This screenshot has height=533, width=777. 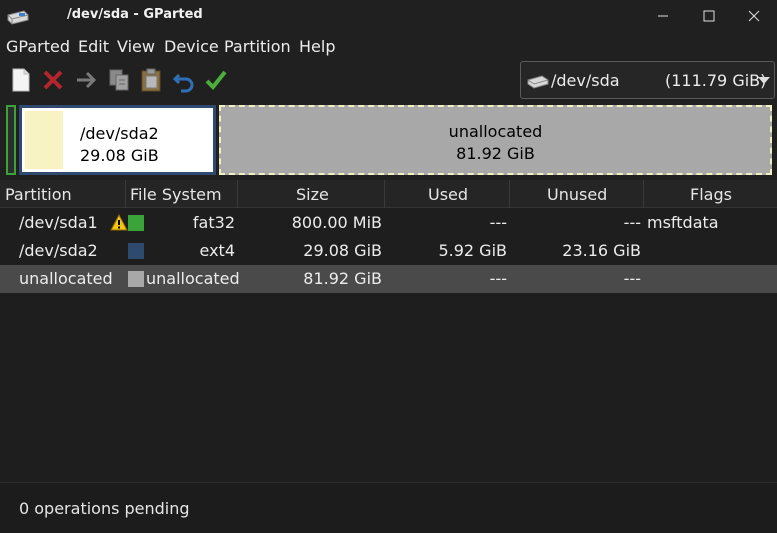 I want to click on partition-cell: /dev/sda1, so click(x=58, y=222).